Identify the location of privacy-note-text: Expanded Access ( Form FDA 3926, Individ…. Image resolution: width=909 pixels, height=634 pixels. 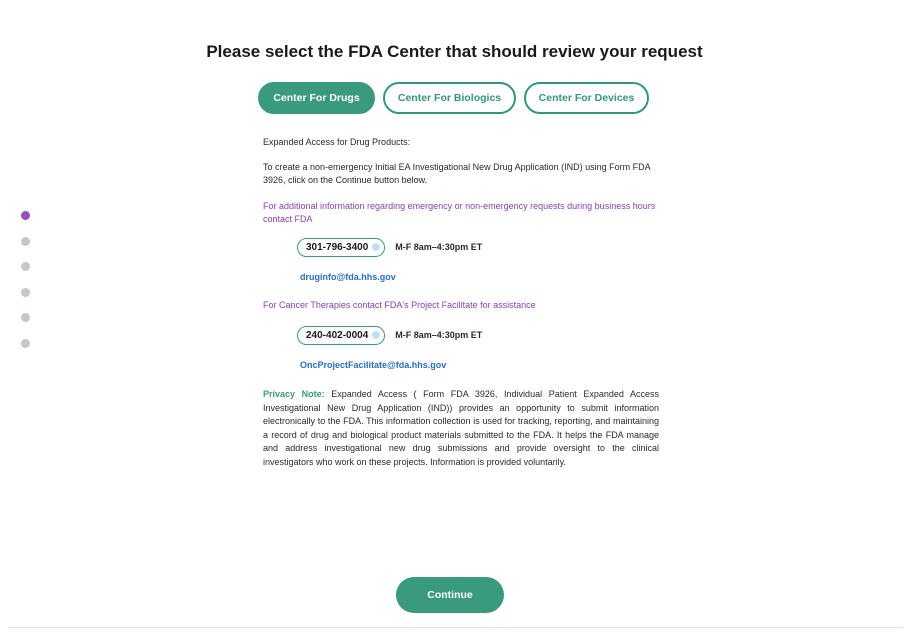
(461, 428).